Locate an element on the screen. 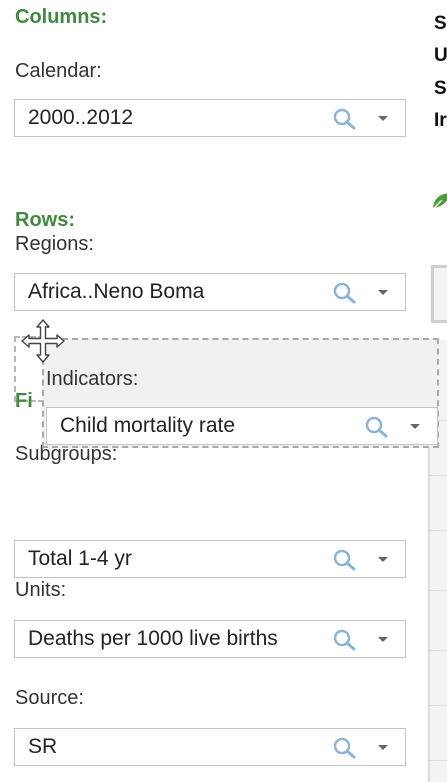 Image resolution: width=447 pixels, height=782 pixels. source-value: SR is located at coordinates (43, 746).